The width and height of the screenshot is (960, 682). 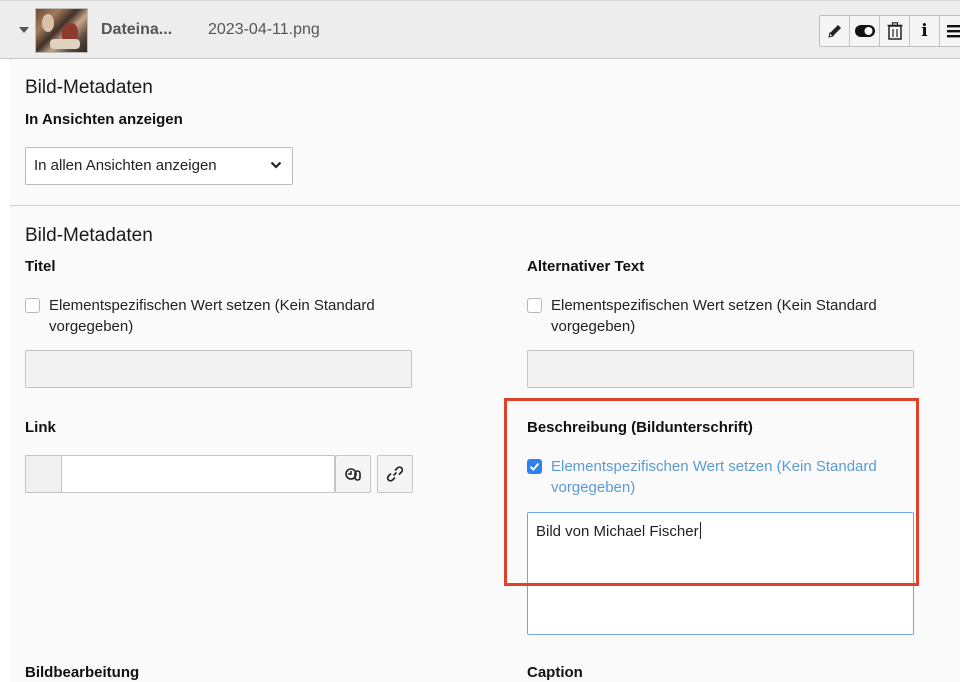 I want to click on link-field-group, so click(x=219, y=474).